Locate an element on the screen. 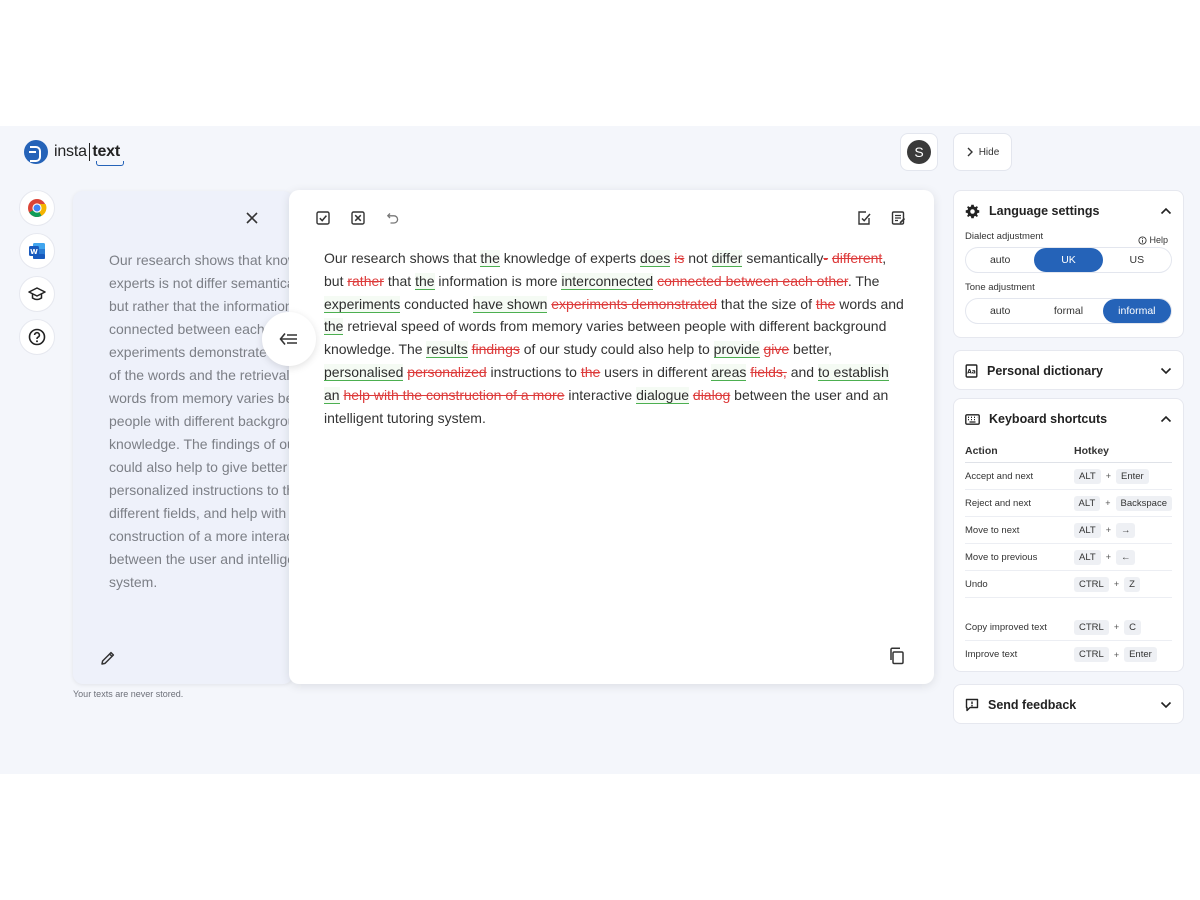  suggested-insertion: experiments is located at coordinates (362, 304).